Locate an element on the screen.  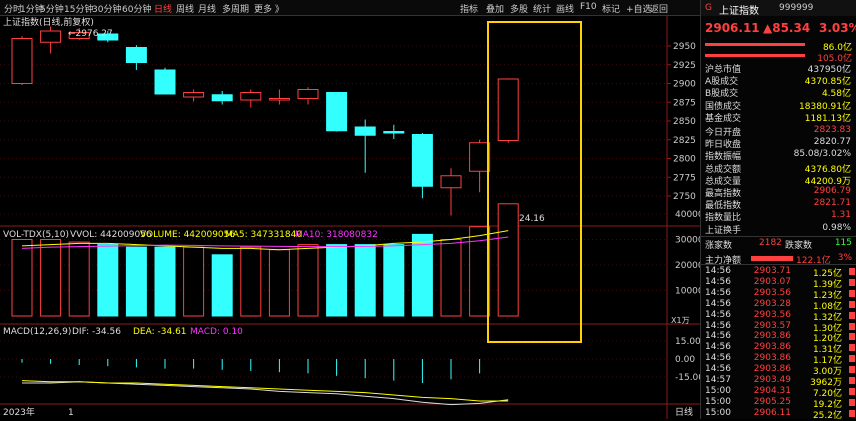
price-axis-label: 2900 is located at coordinates (684, 85).